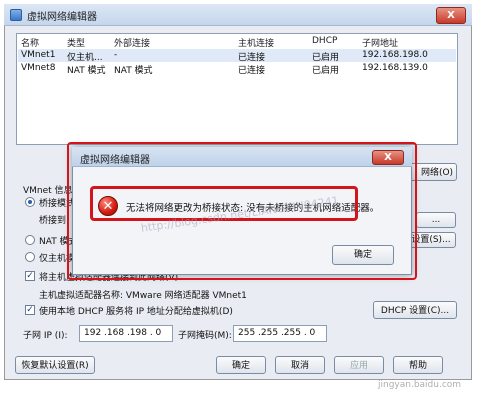 The height and width of the screenshot is (400, 500). Describe the element at coordinates (53, 221) in the screenshot. I see `bridge-to-label: 桥接到` at that location.